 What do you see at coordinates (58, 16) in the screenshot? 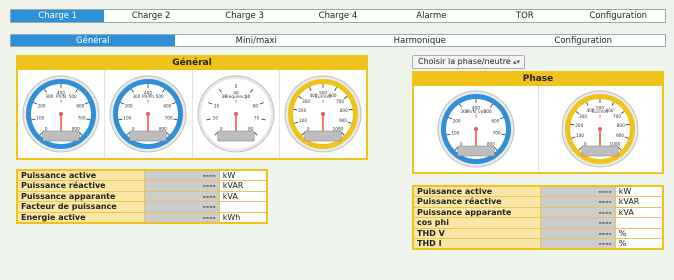
I see `tab-charge-1: Charge 1` at bounding box center [58, 16].